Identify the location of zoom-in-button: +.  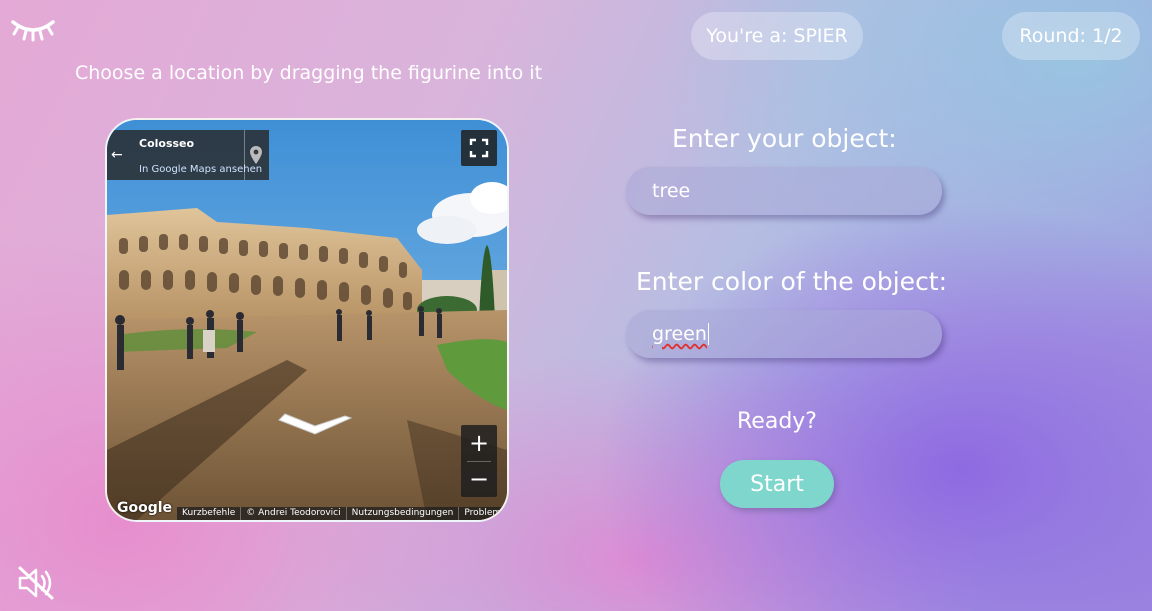
(479, 443).